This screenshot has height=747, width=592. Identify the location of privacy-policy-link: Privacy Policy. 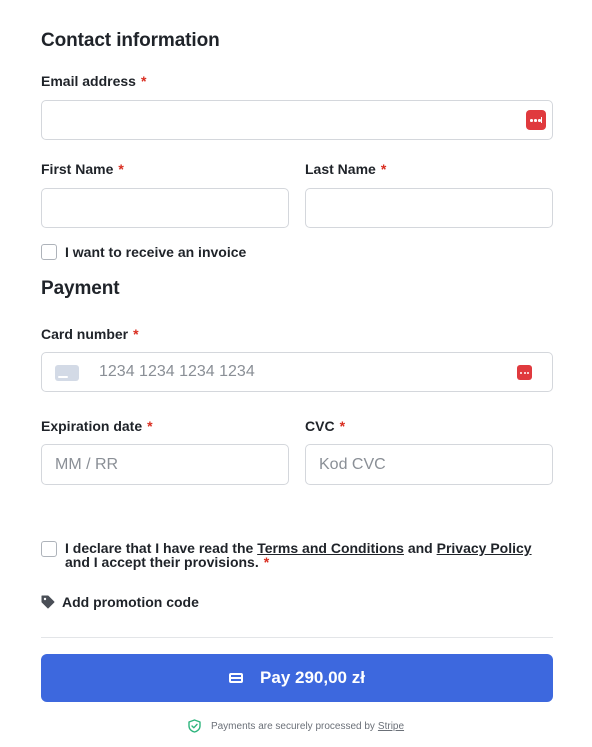
(484, 548).